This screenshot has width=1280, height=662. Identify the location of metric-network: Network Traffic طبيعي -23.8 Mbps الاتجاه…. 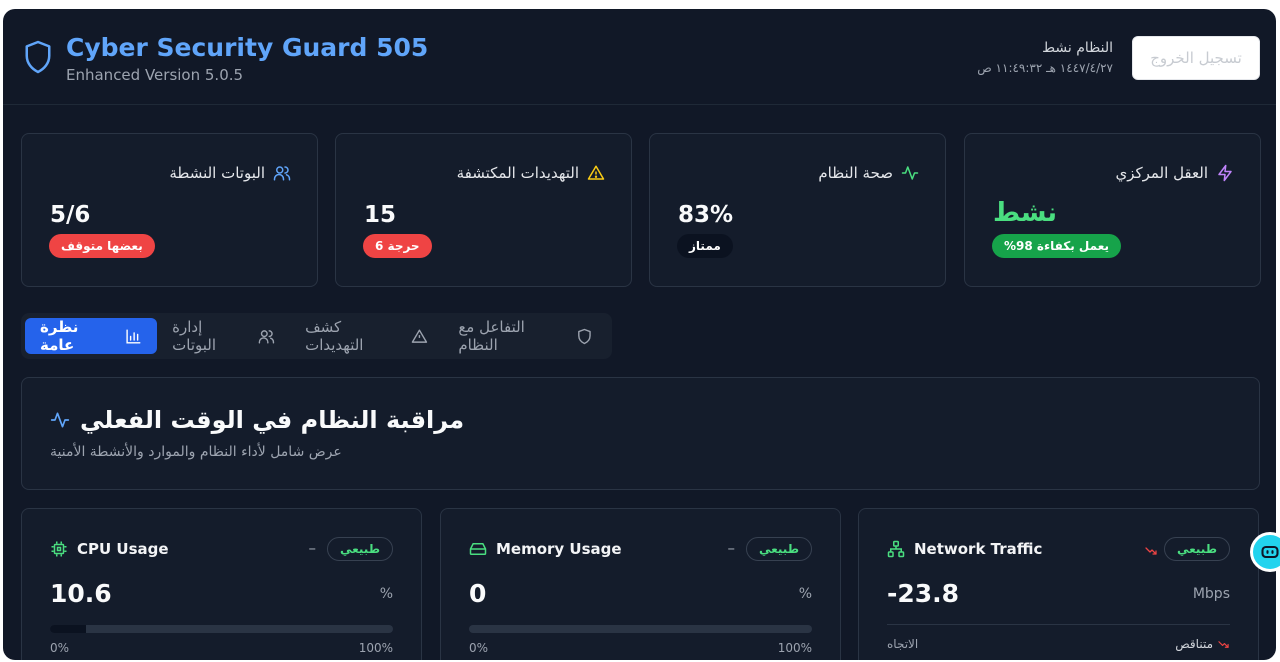
(1058, 584).